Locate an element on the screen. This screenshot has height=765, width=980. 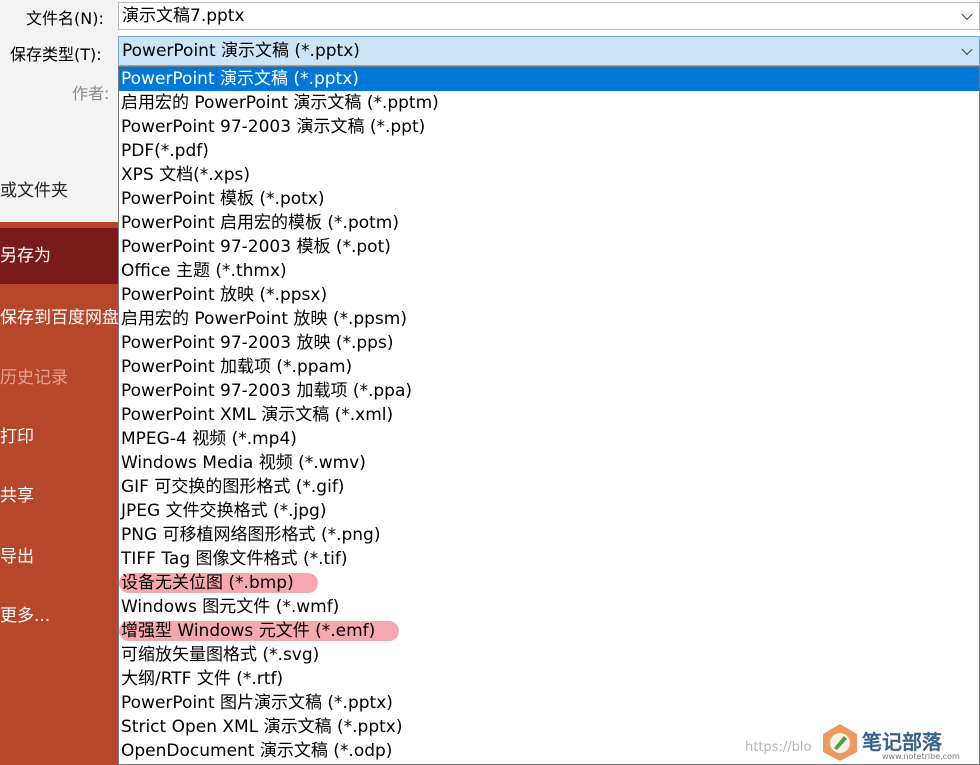
dropdown-option: PowerPoint 97-2003 加载项 (*.ppa) is located at coordinates (549, 391).